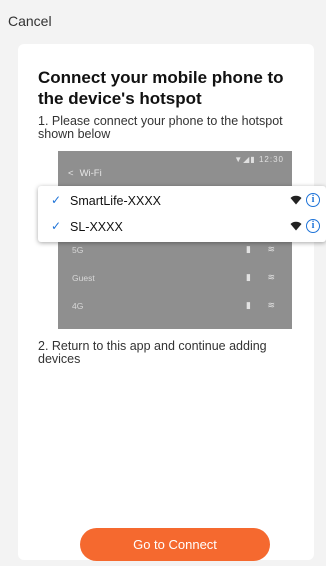 Image resolution: width=326 pixels, height=566 pixels. I want to click on top-bar: Cancel, so click(163, 20).